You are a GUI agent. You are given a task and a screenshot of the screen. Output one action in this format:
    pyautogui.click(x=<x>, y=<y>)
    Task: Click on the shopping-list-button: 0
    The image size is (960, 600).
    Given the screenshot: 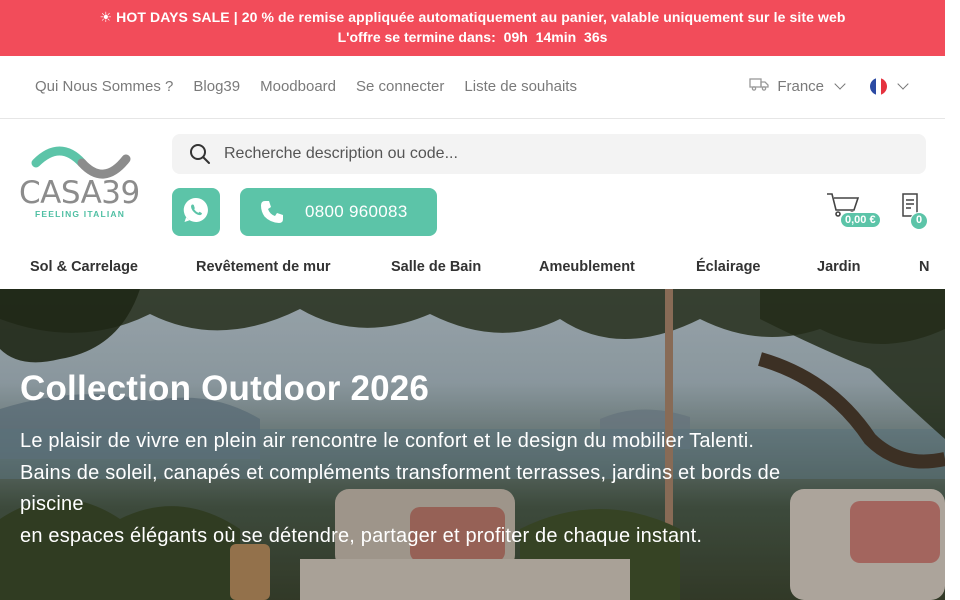 What is the action you would take?
    pyautogui.click(x=915, y=213)
    